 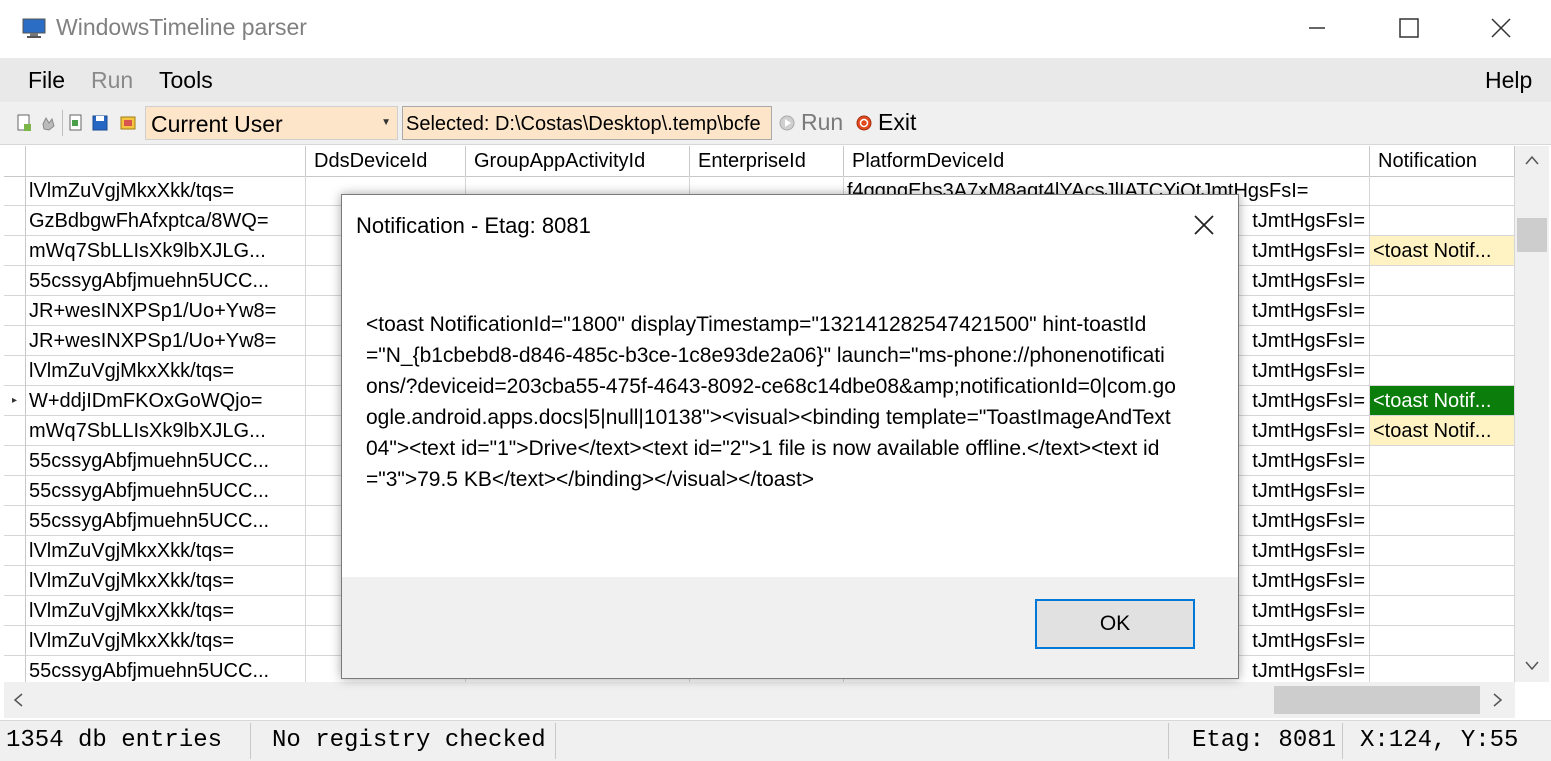 What do you see at coordinates (166, 161) in the screenshot?
I see `column-header` at bounding box center [166, 161].